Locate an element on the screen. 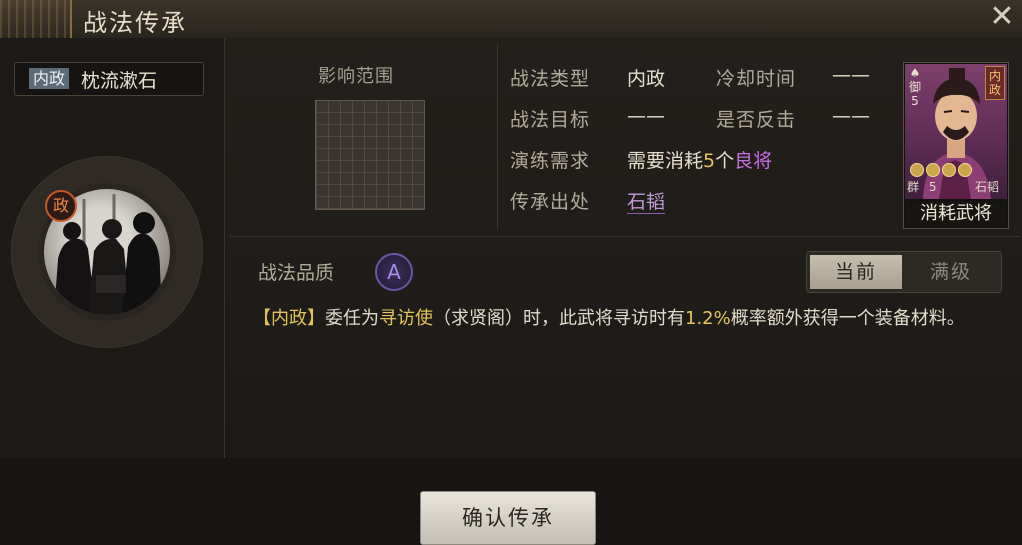 This screenshot has height=545, width=1022. type-label: 战法类型 is located at coordinates (550, 79).